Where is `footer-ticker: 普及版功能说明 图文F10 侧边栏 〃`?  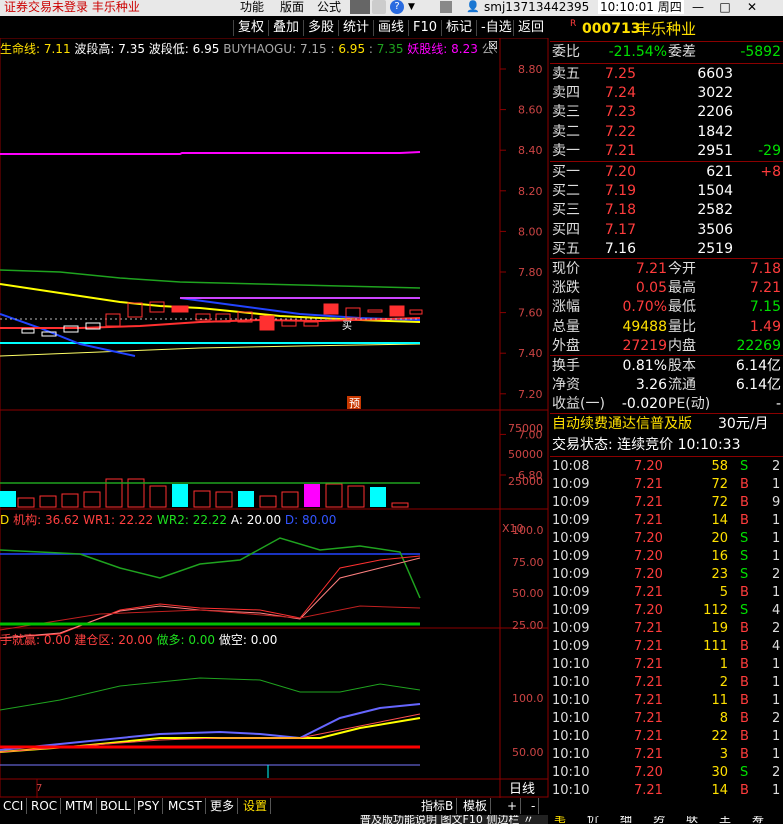 footer-ticker: 普及版功能说明 图文F10 侧边栏 〃 is located at coordinates (454, 819).